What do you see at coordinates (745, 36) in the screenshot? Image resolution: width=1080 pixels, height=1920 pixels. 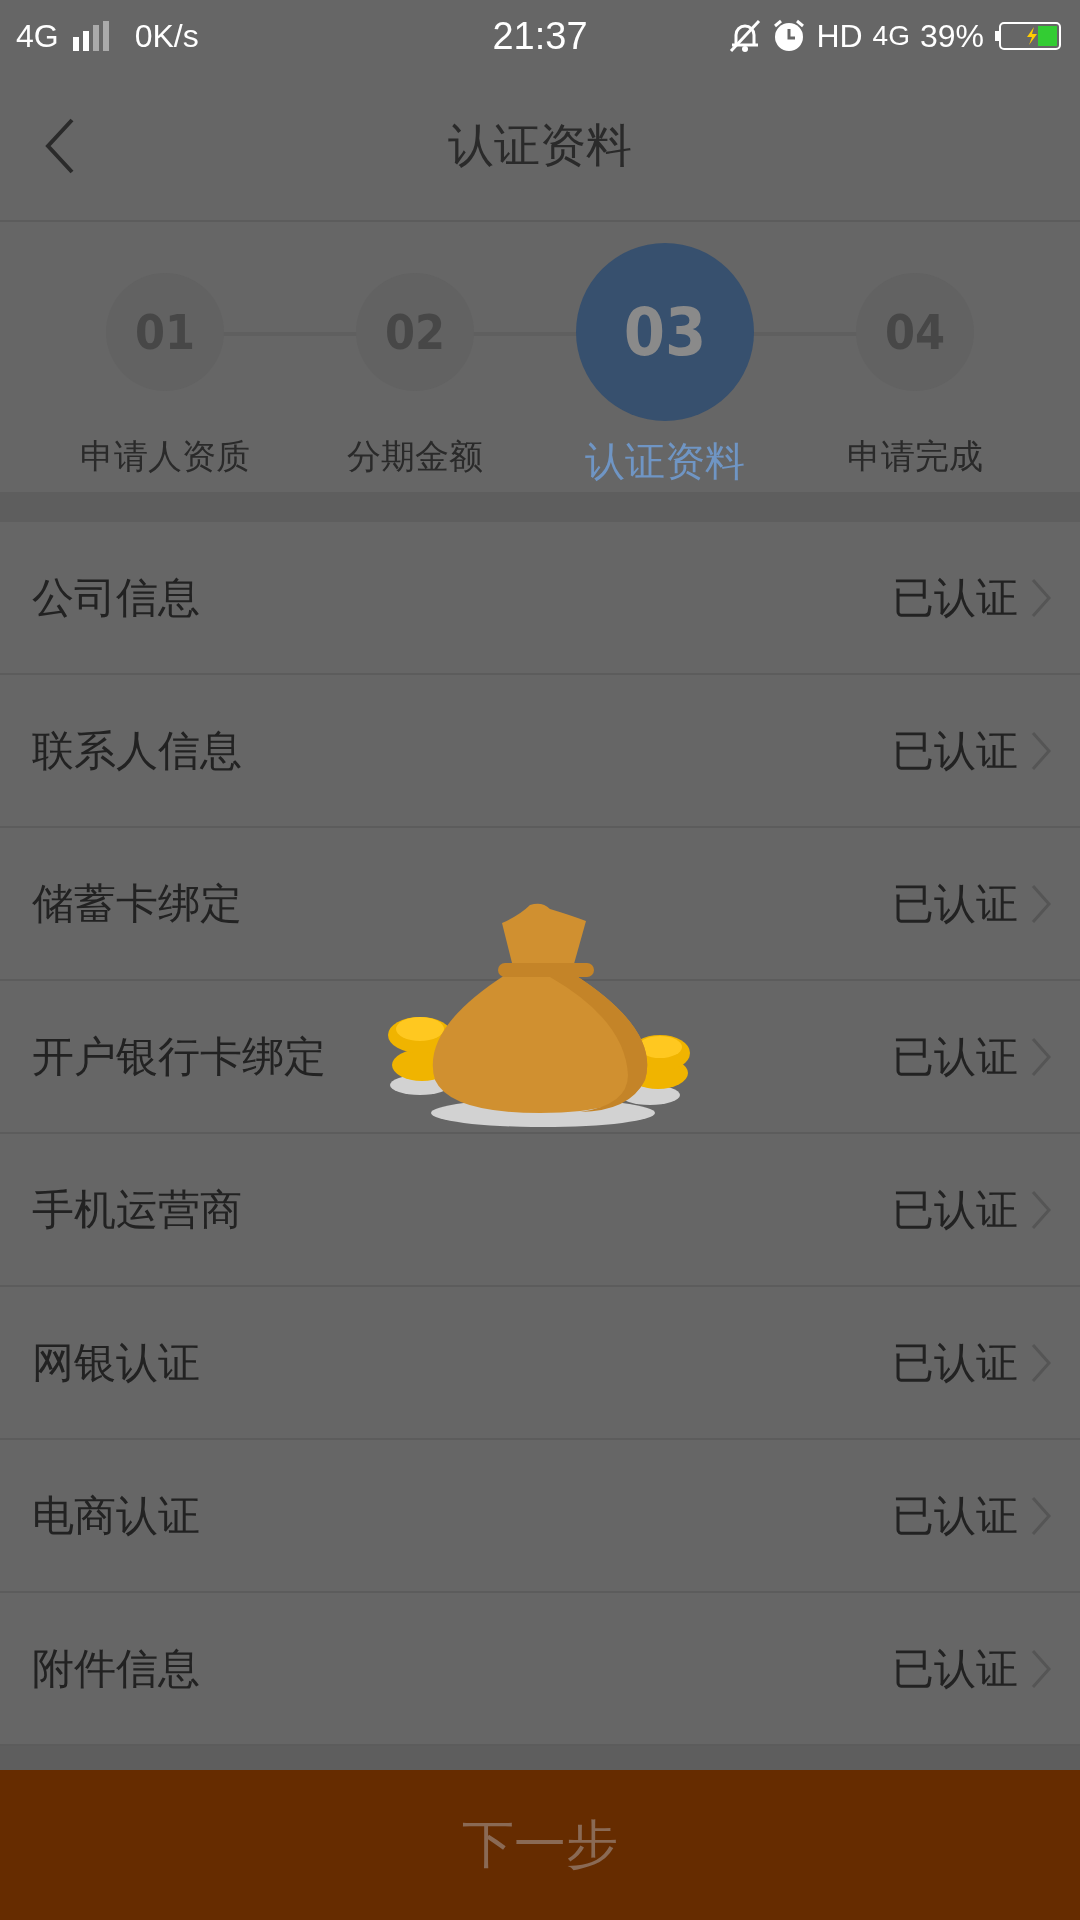 I see `muted-bell-icon` at bounding box center [745, 36].